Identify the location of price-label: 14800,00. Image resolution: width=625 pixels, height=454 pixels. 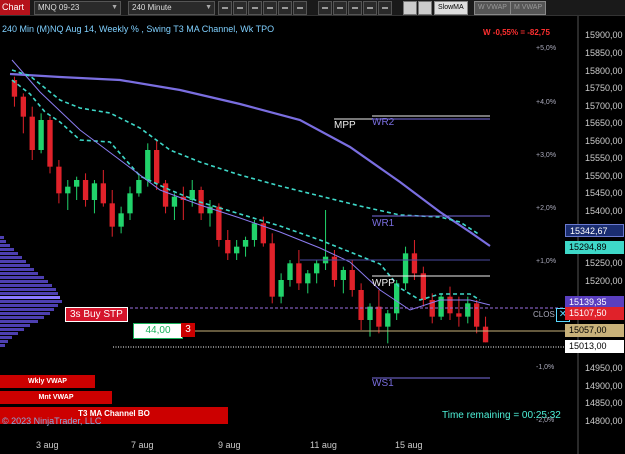
(604, 421).